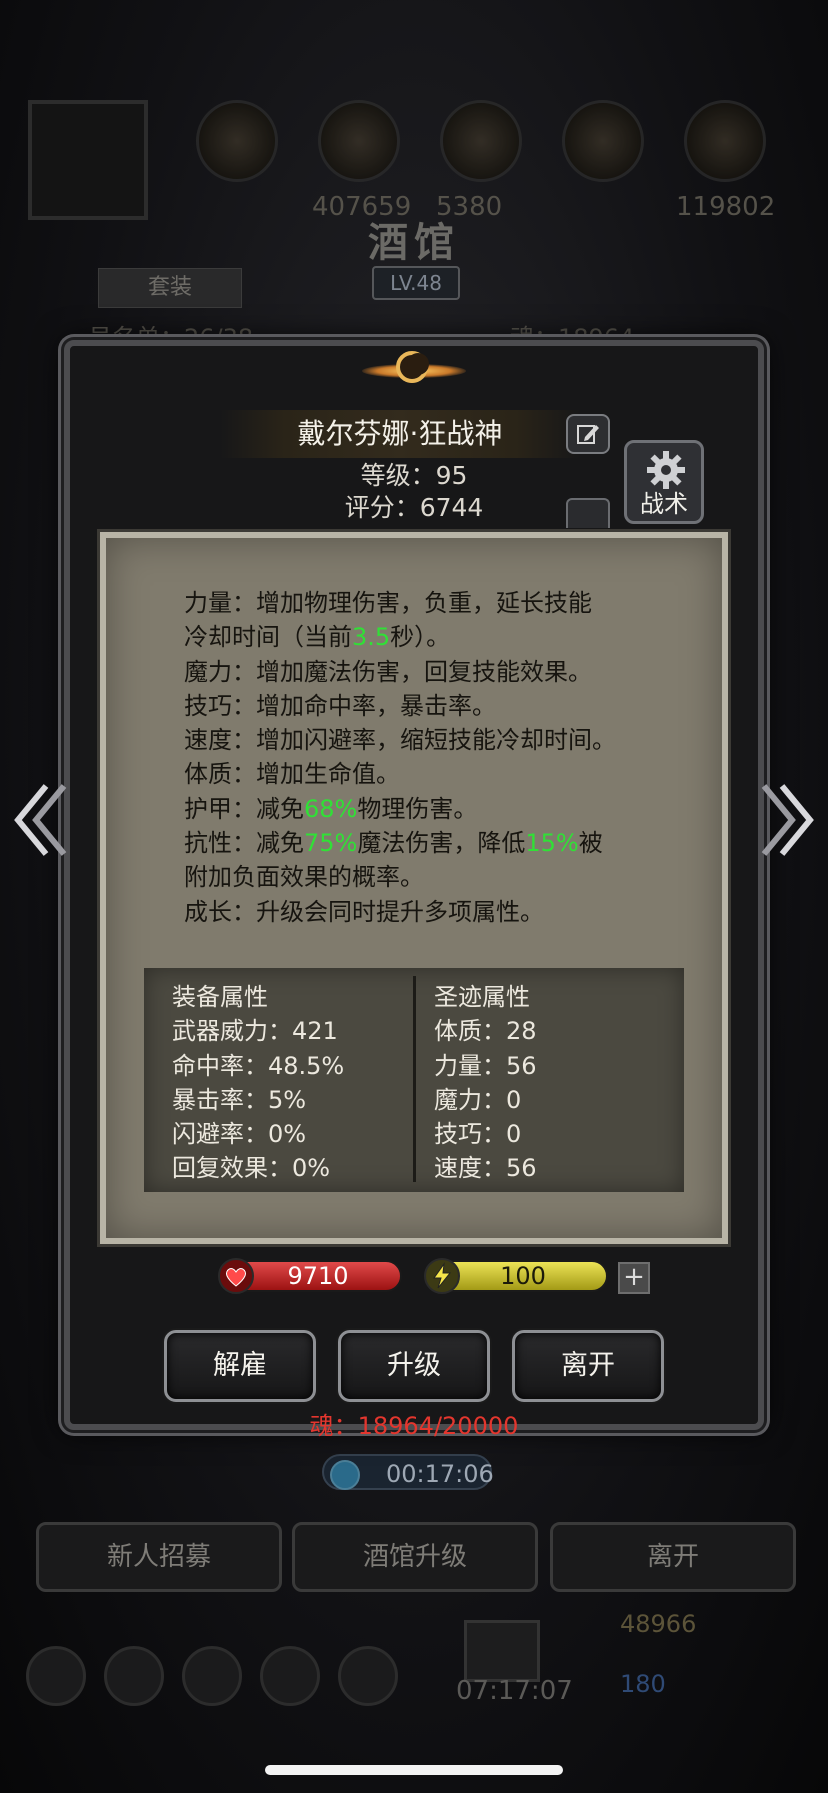 The height and width of the screenshot is (1793, 828). I want to click on relic-stat: 体质：28, so click(485, 1031).